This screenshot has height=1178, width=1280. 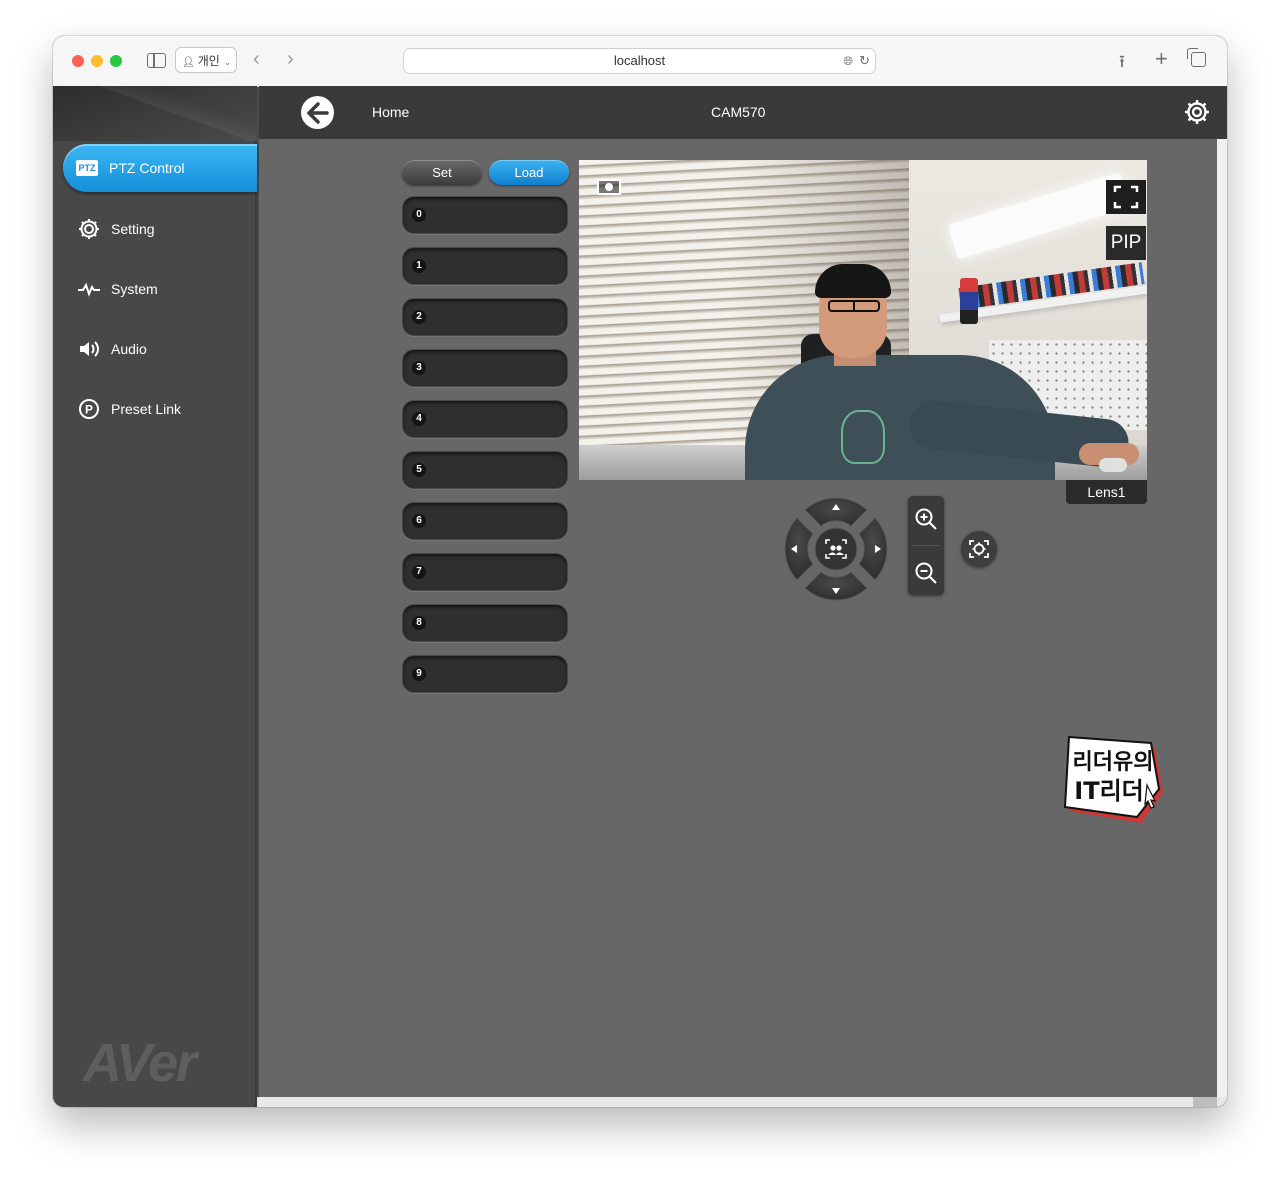 I want to click on zoom-out-icon, so click(x=926, y=573).